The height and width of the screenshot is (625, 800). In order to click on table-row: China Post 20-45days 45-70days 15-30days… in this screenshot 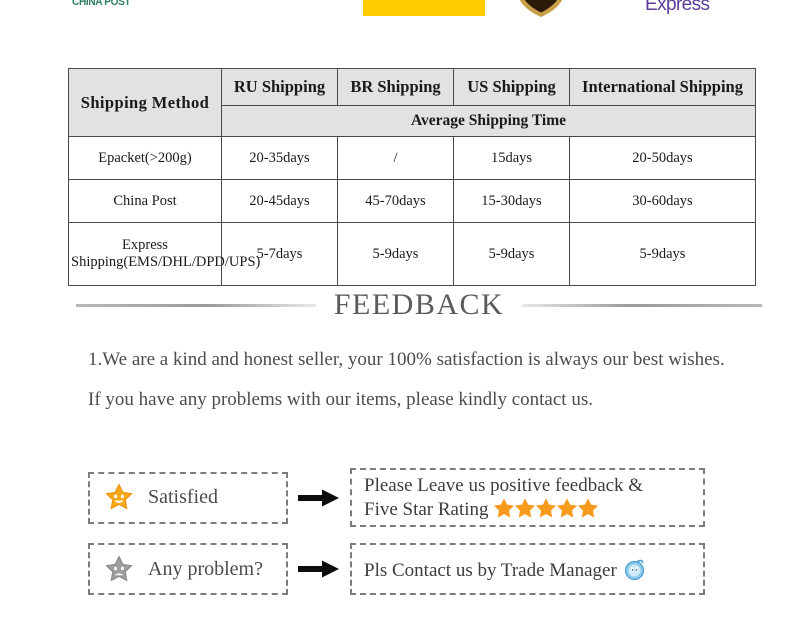, I will do `click(412, 201)`.